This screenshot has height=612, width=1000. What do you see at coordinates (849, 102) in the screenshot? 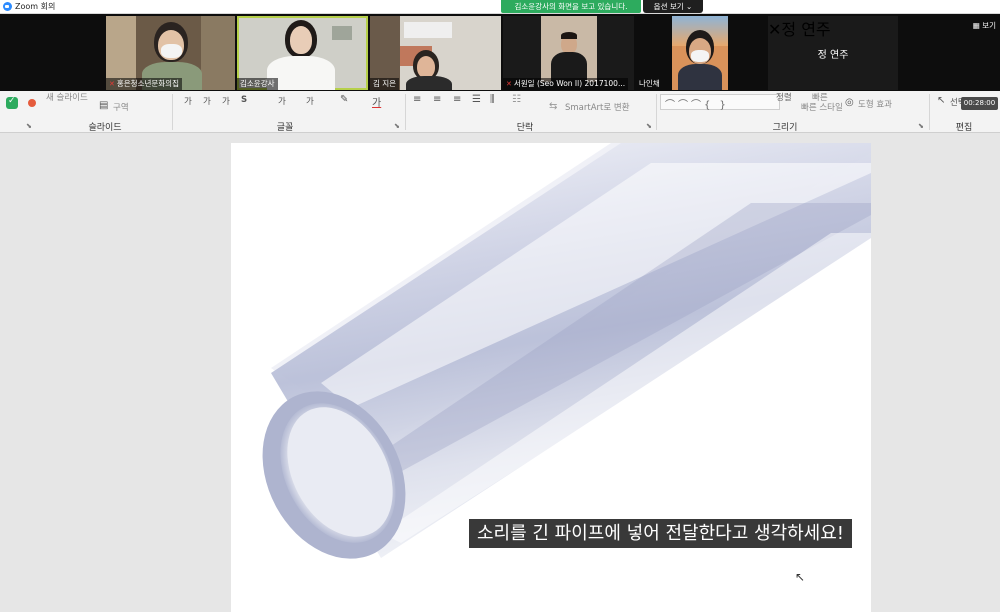
I see `shape-effects-icon: ◎` at bounding box center [849, 102].